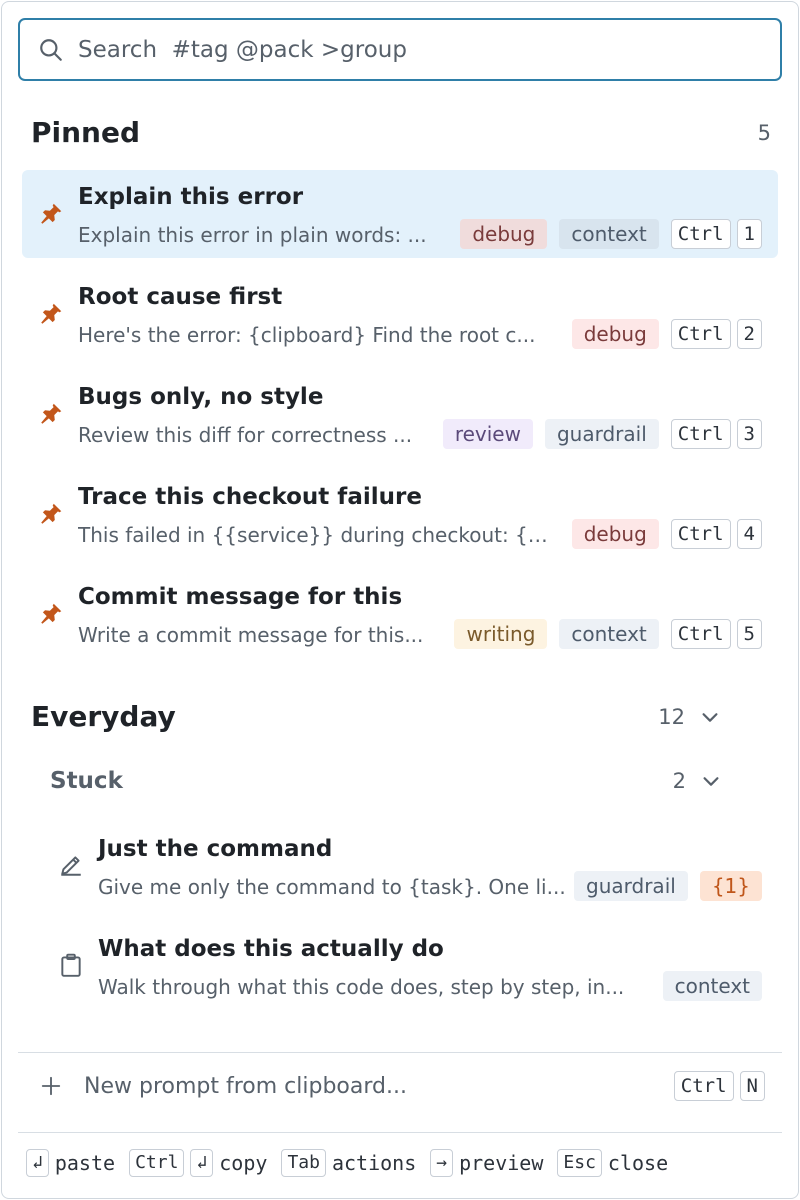 The width and height of the screenshot is (800, 1200). I want to click on kbd-key: 2, so click(749, 334).